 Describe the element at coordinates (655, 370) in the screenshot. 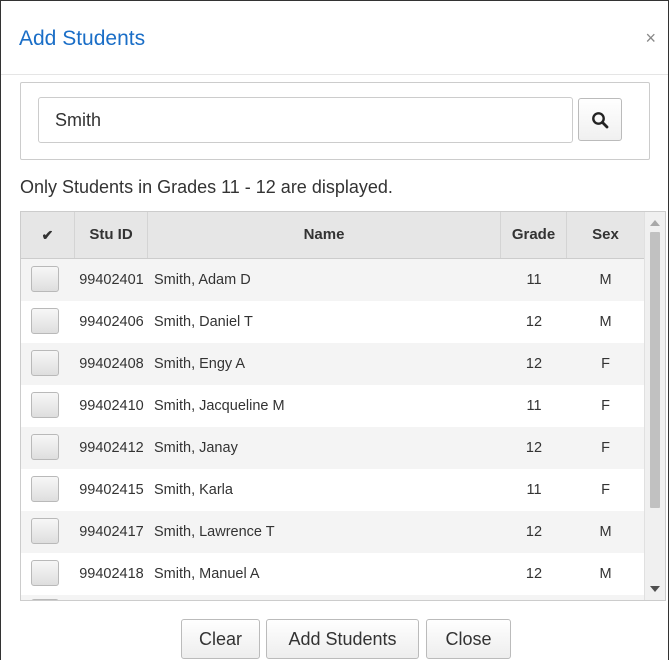

I see `scrollbar-thumb` at that location.